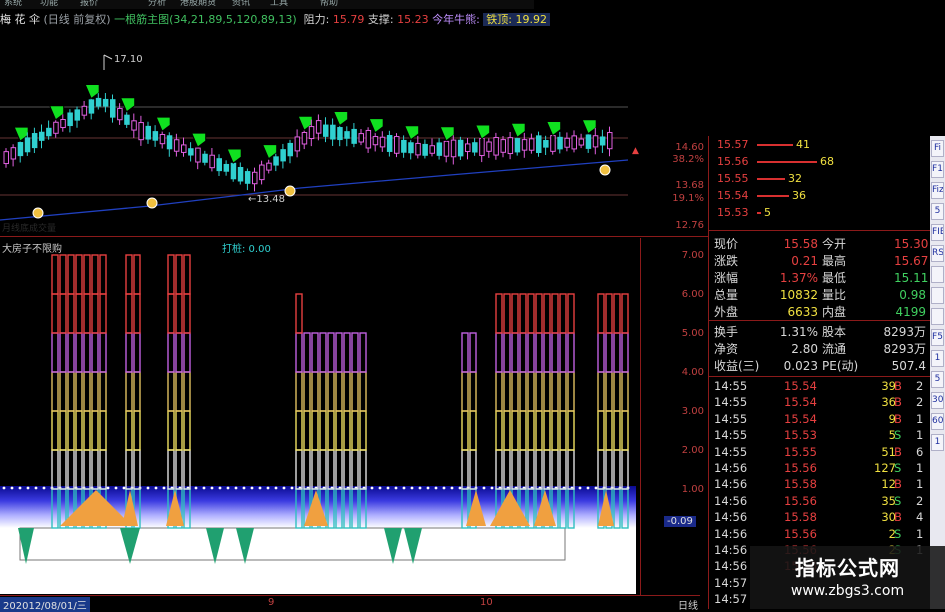  I want to click on sidebar-button: 60, so click(937, 421).